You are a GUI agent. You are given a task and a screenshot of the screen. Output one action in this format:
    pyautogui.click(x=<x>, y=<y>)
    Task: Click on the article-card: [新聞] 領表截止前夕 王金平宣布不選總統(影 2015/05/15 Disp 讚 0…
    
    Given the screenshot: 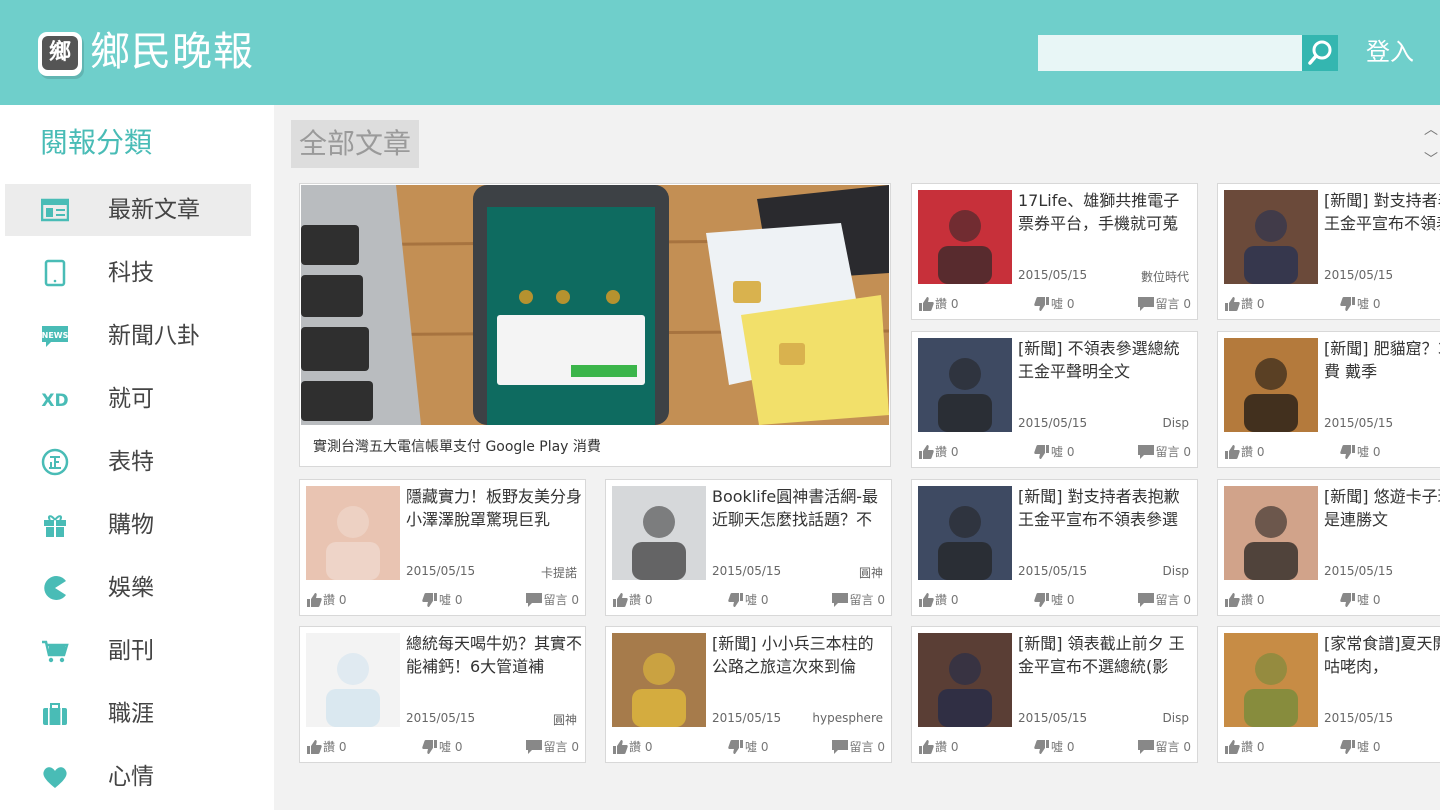 What is the action you would take?
    pyautogui.click(x=1054, y=694)
    